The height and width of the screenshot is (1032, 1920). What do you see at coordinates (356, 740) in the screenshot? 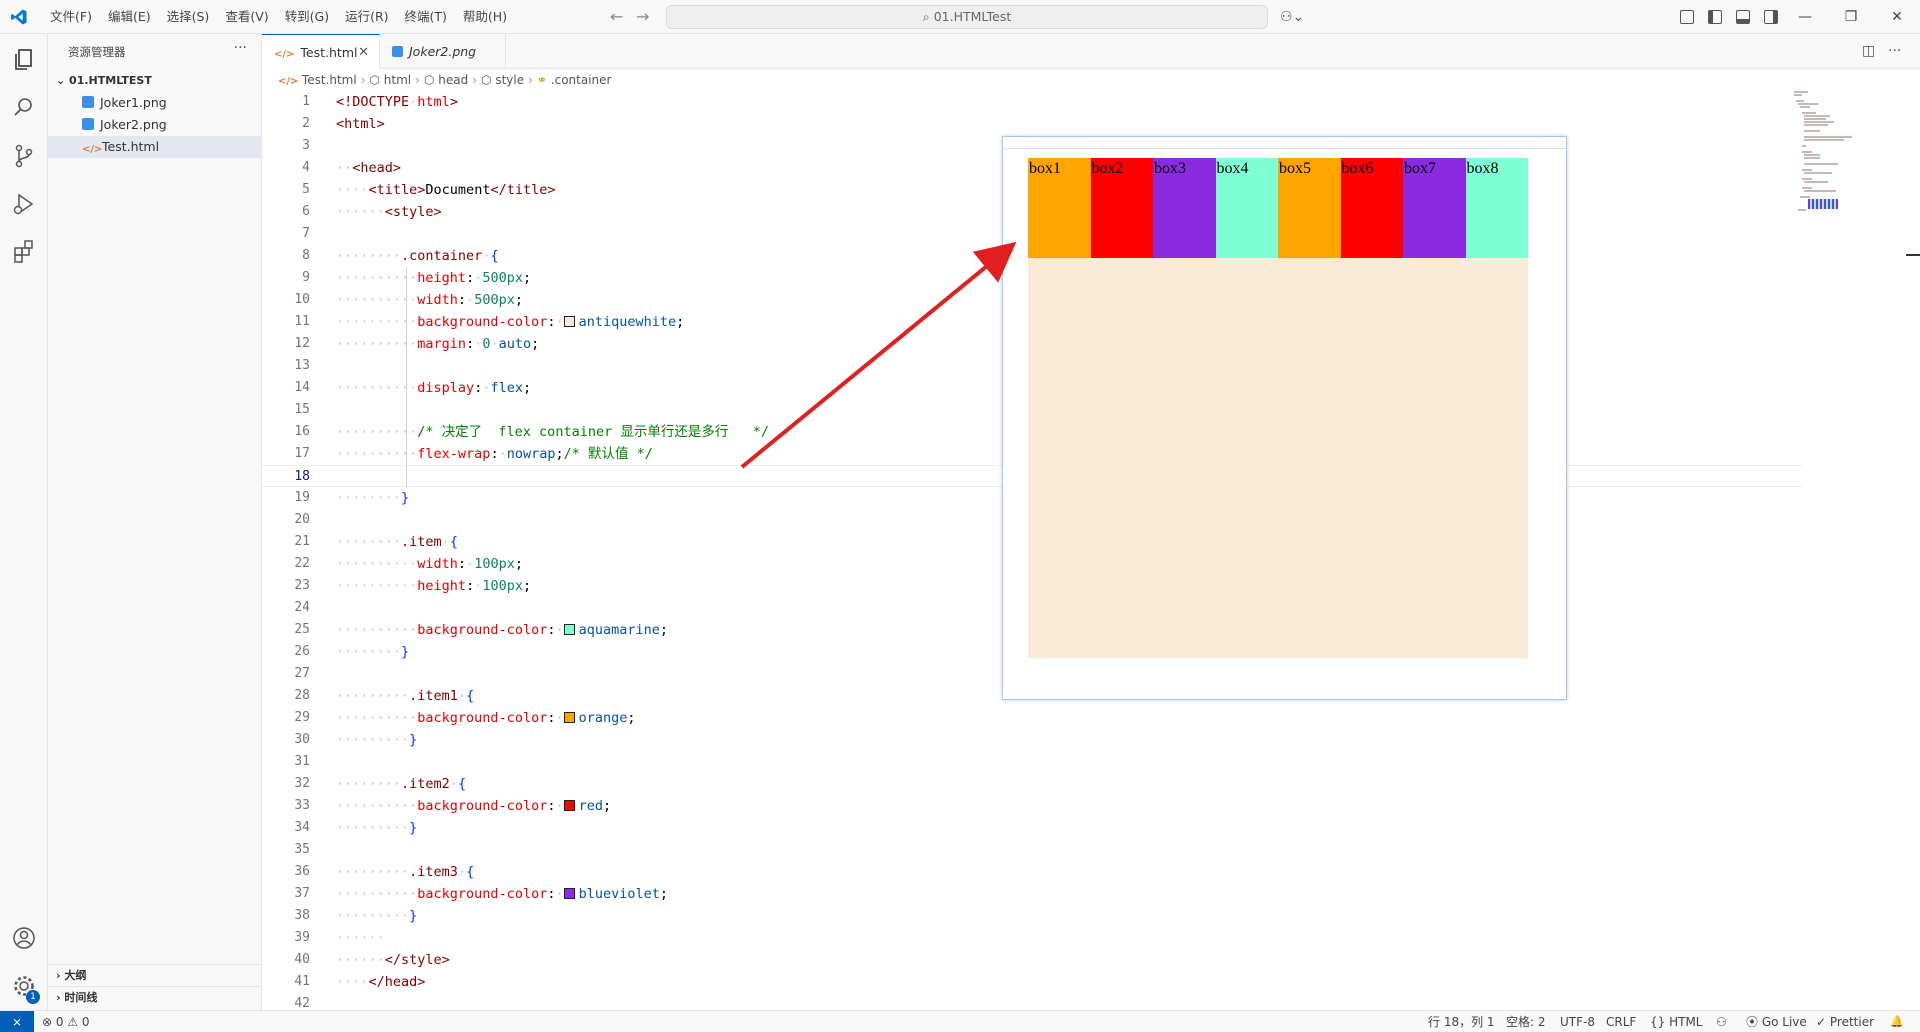
I see `code-line: 30 ·········}` at bounding box center [356, 740].